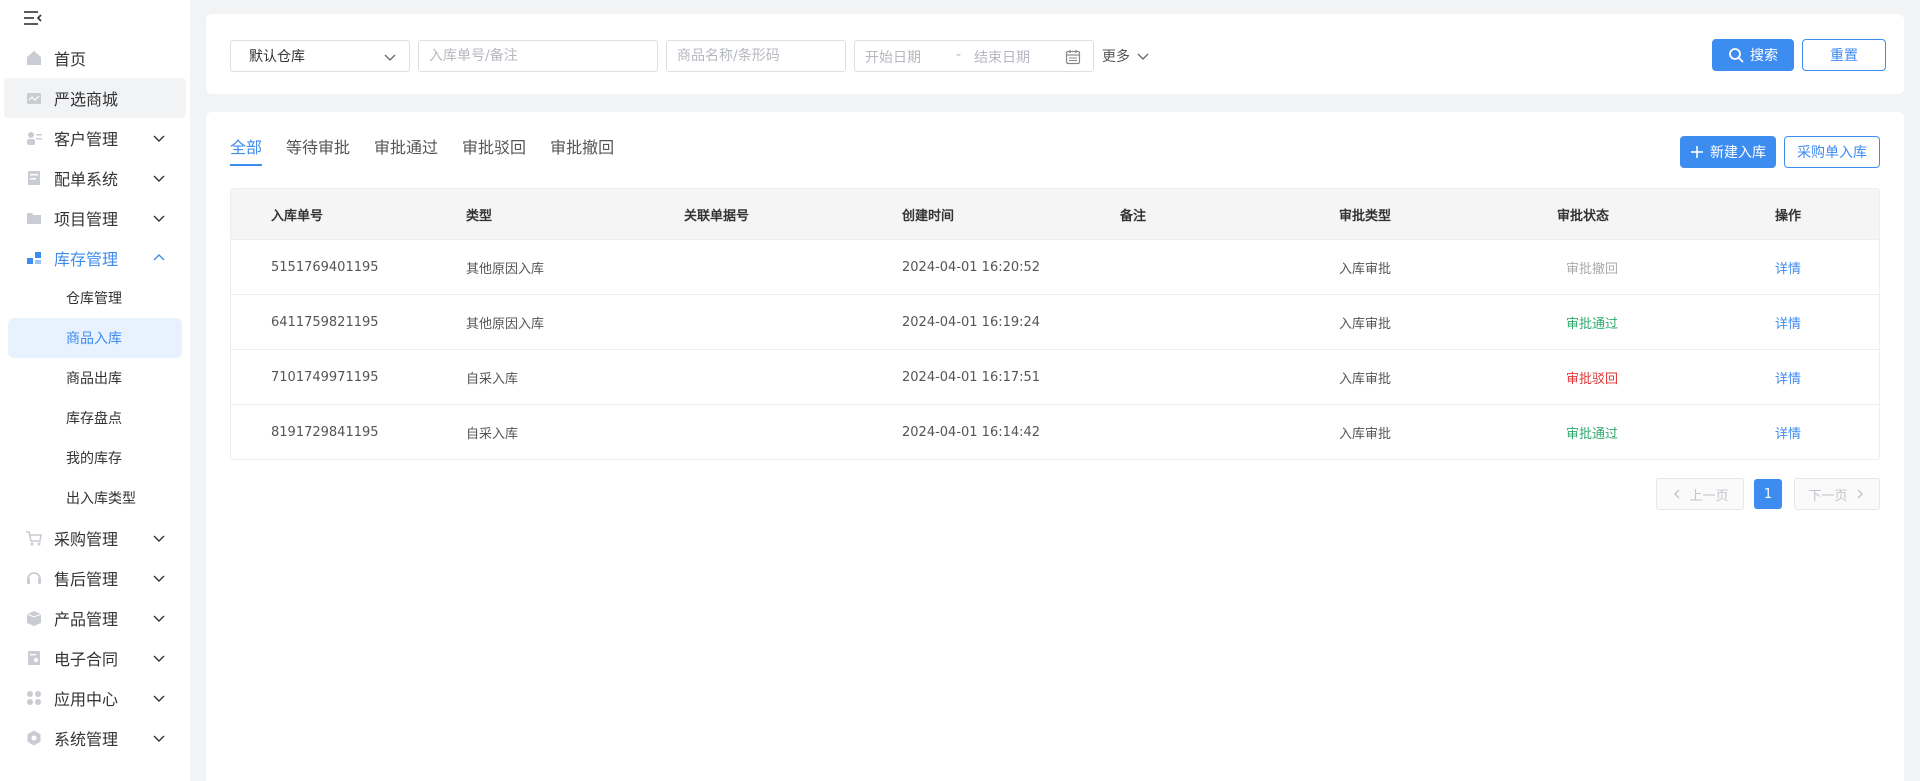  I want to click on status-badge: 审批撤回, so click(1592, 269).